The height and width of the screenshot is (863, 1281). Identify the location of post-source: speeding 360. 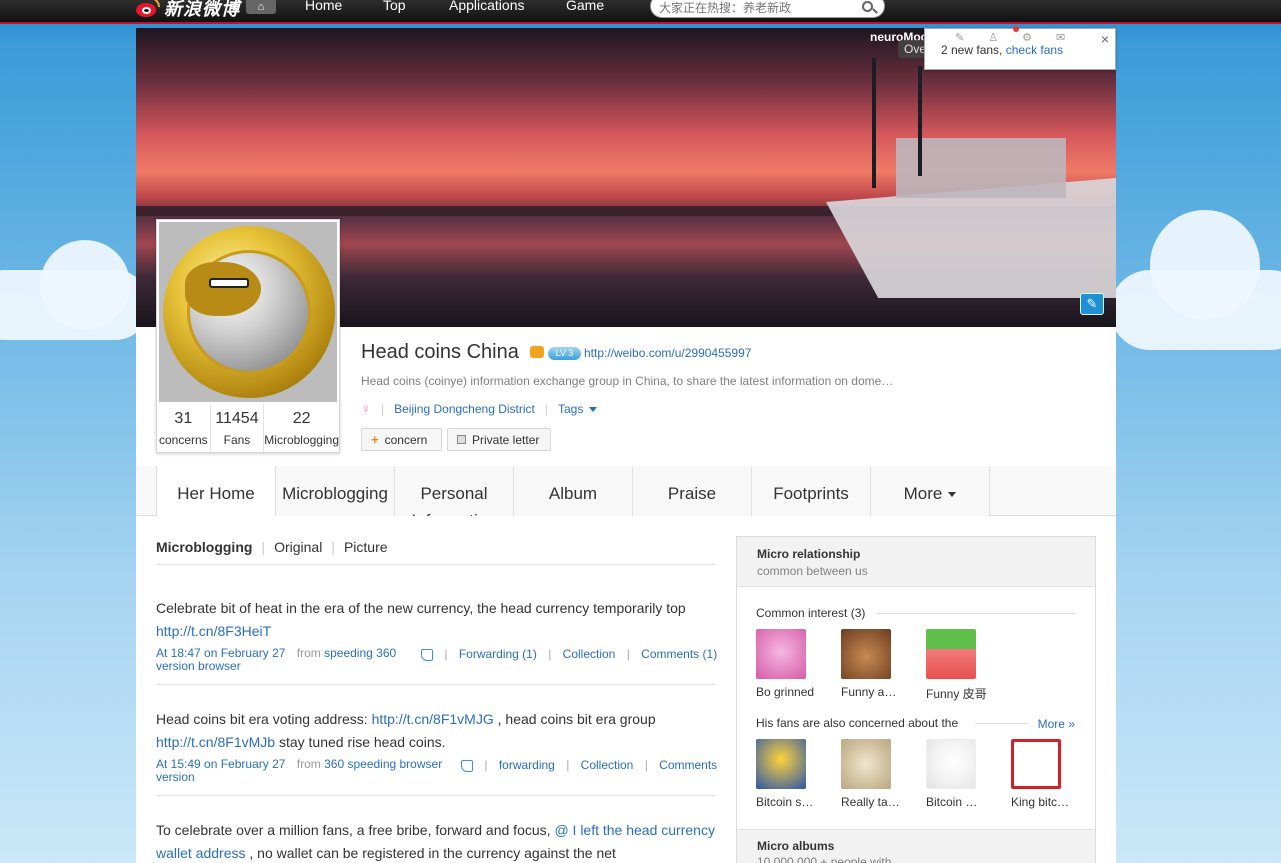
(360, 653).